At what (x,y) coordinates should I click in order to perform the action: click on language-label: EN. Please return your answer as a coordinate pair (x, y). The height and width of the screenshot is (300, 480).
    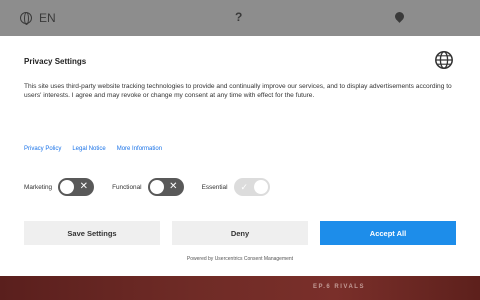
    Looking at the image, I should click on (47, 18).